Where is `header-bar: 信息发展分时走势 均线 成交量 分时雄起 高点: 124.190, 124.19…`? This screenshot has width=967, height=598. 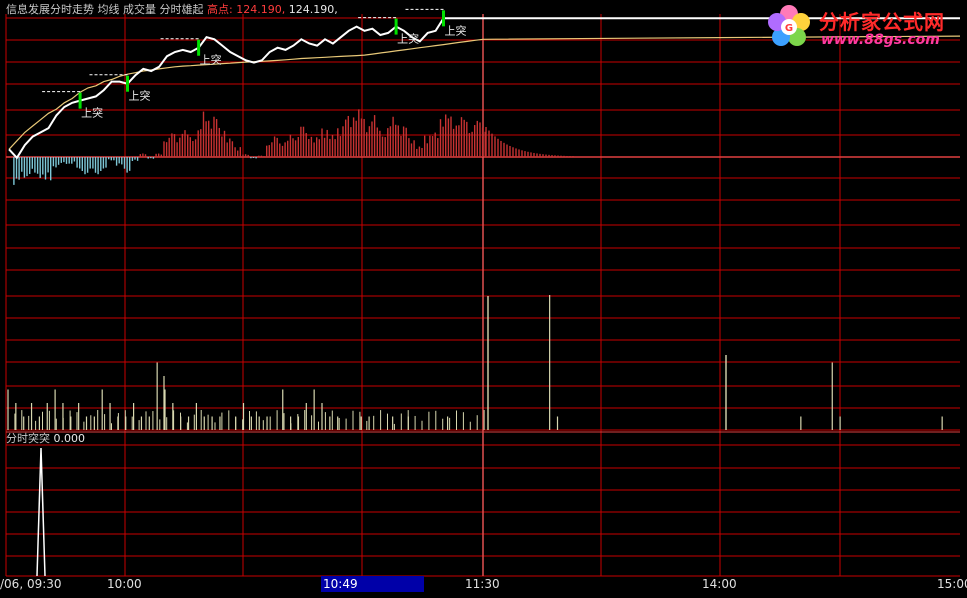 header-bar: 信息发展分时走势 均线 成交量 分时雄起 高点: 124.190, 124.19… is located at coordinates (172, 9).